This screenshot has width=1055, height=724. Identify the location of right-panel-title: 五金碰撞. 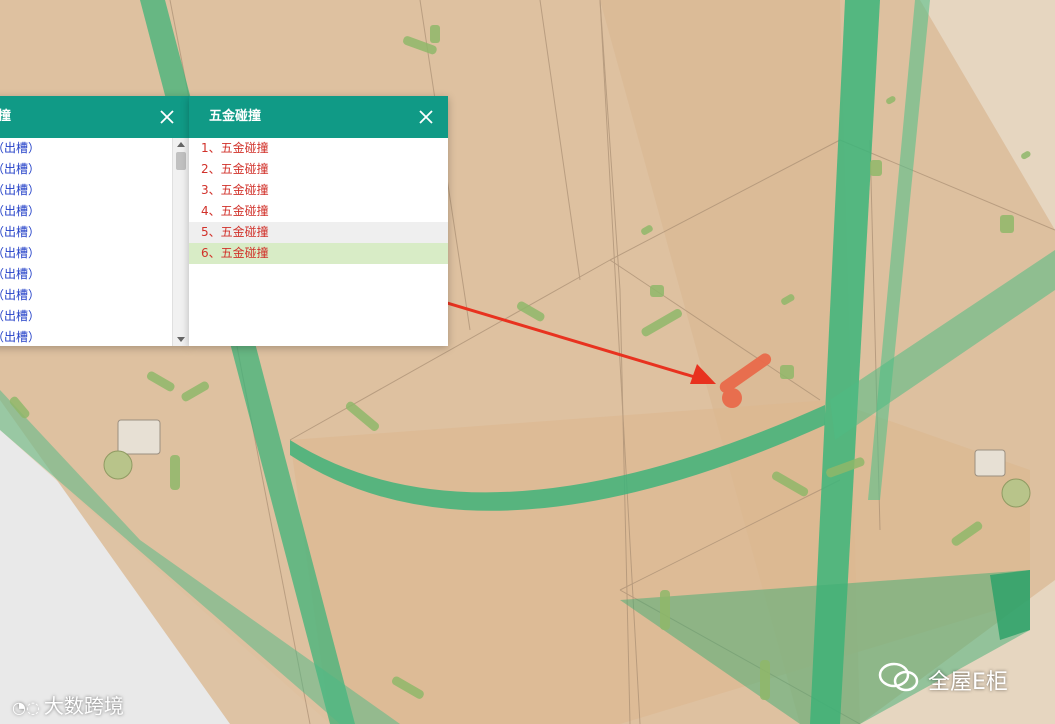
(235, 116).